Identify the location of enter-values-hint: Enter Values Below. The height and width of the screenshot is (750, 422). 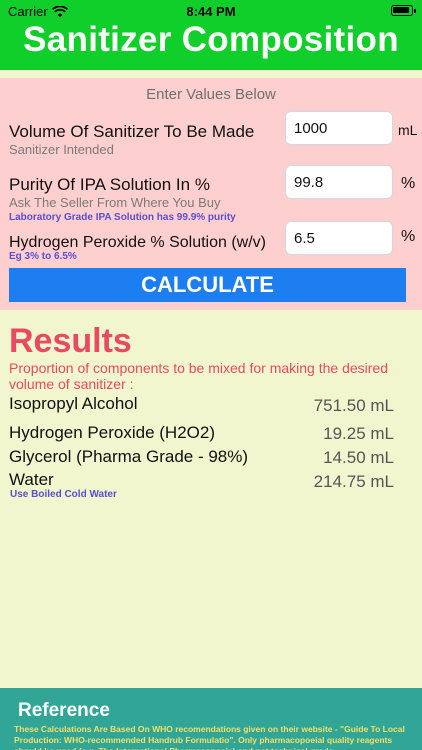
(211, 94).